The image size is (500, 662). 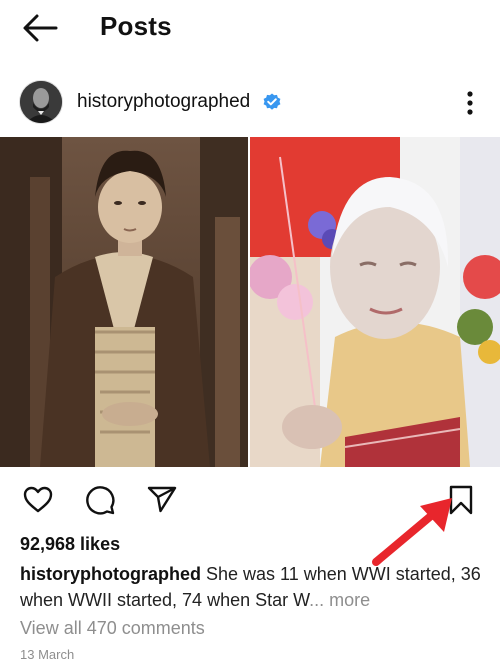 I want to click on back-button, so click(x=40, y=28).